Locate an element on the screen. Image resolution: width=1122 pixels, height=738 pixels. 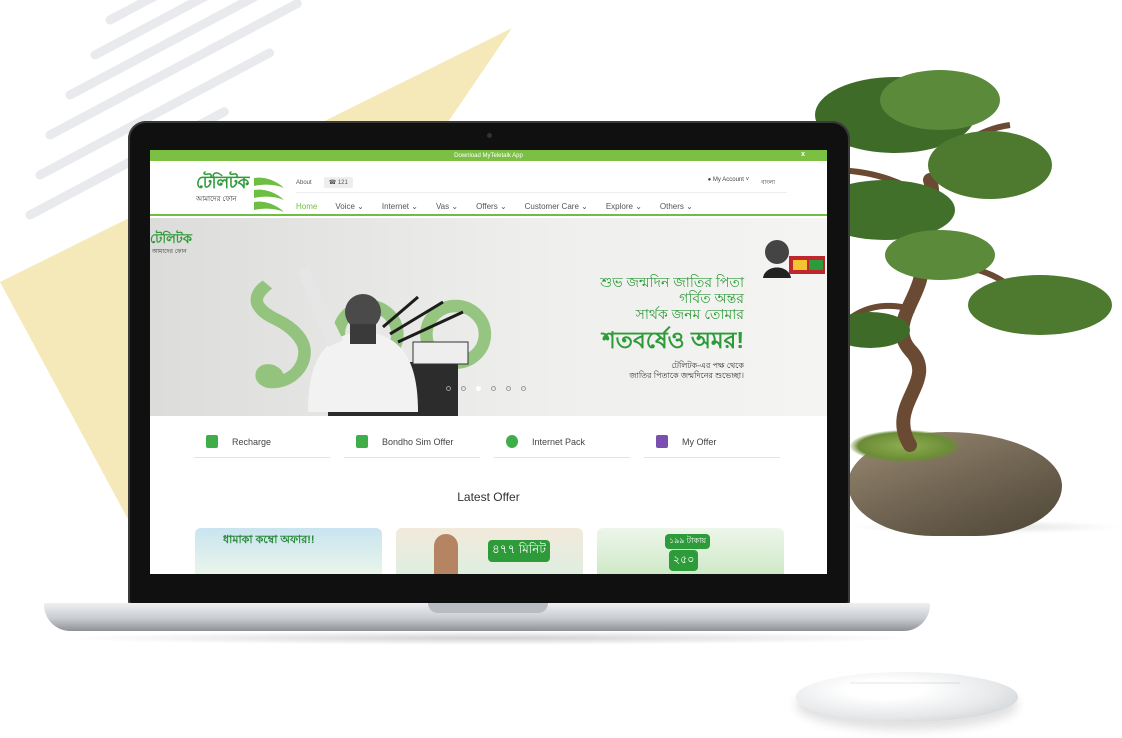
my-account-dropdown: ● My Account ˅ is located at coordinates (729, 182).